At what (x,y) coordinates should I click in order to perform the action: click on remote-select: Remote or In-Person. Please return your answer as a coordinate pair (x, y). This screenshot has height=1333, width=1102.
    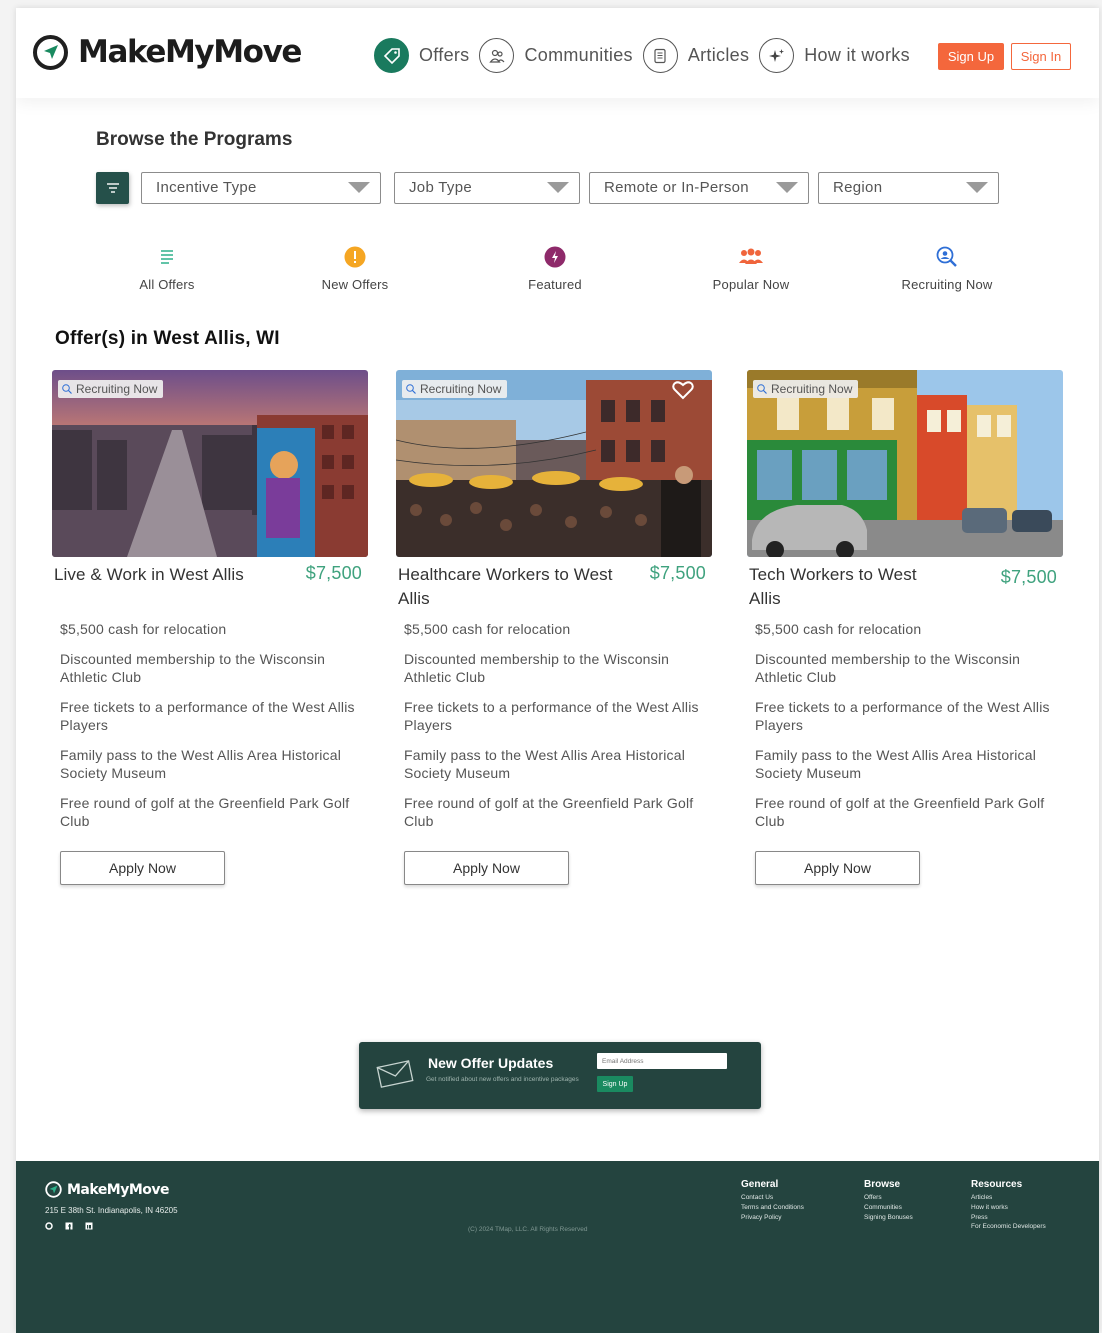
    Looking at the image, I should click on (699, 188).